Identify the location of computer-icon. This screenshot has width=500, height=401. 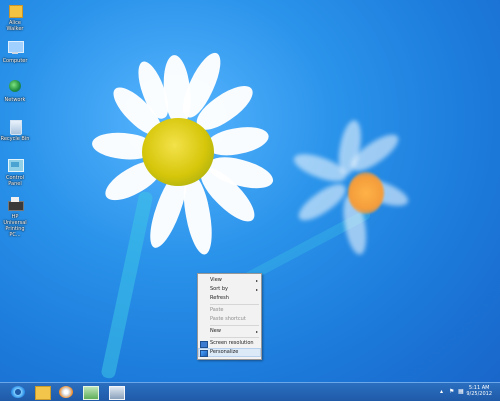
(15, 48).